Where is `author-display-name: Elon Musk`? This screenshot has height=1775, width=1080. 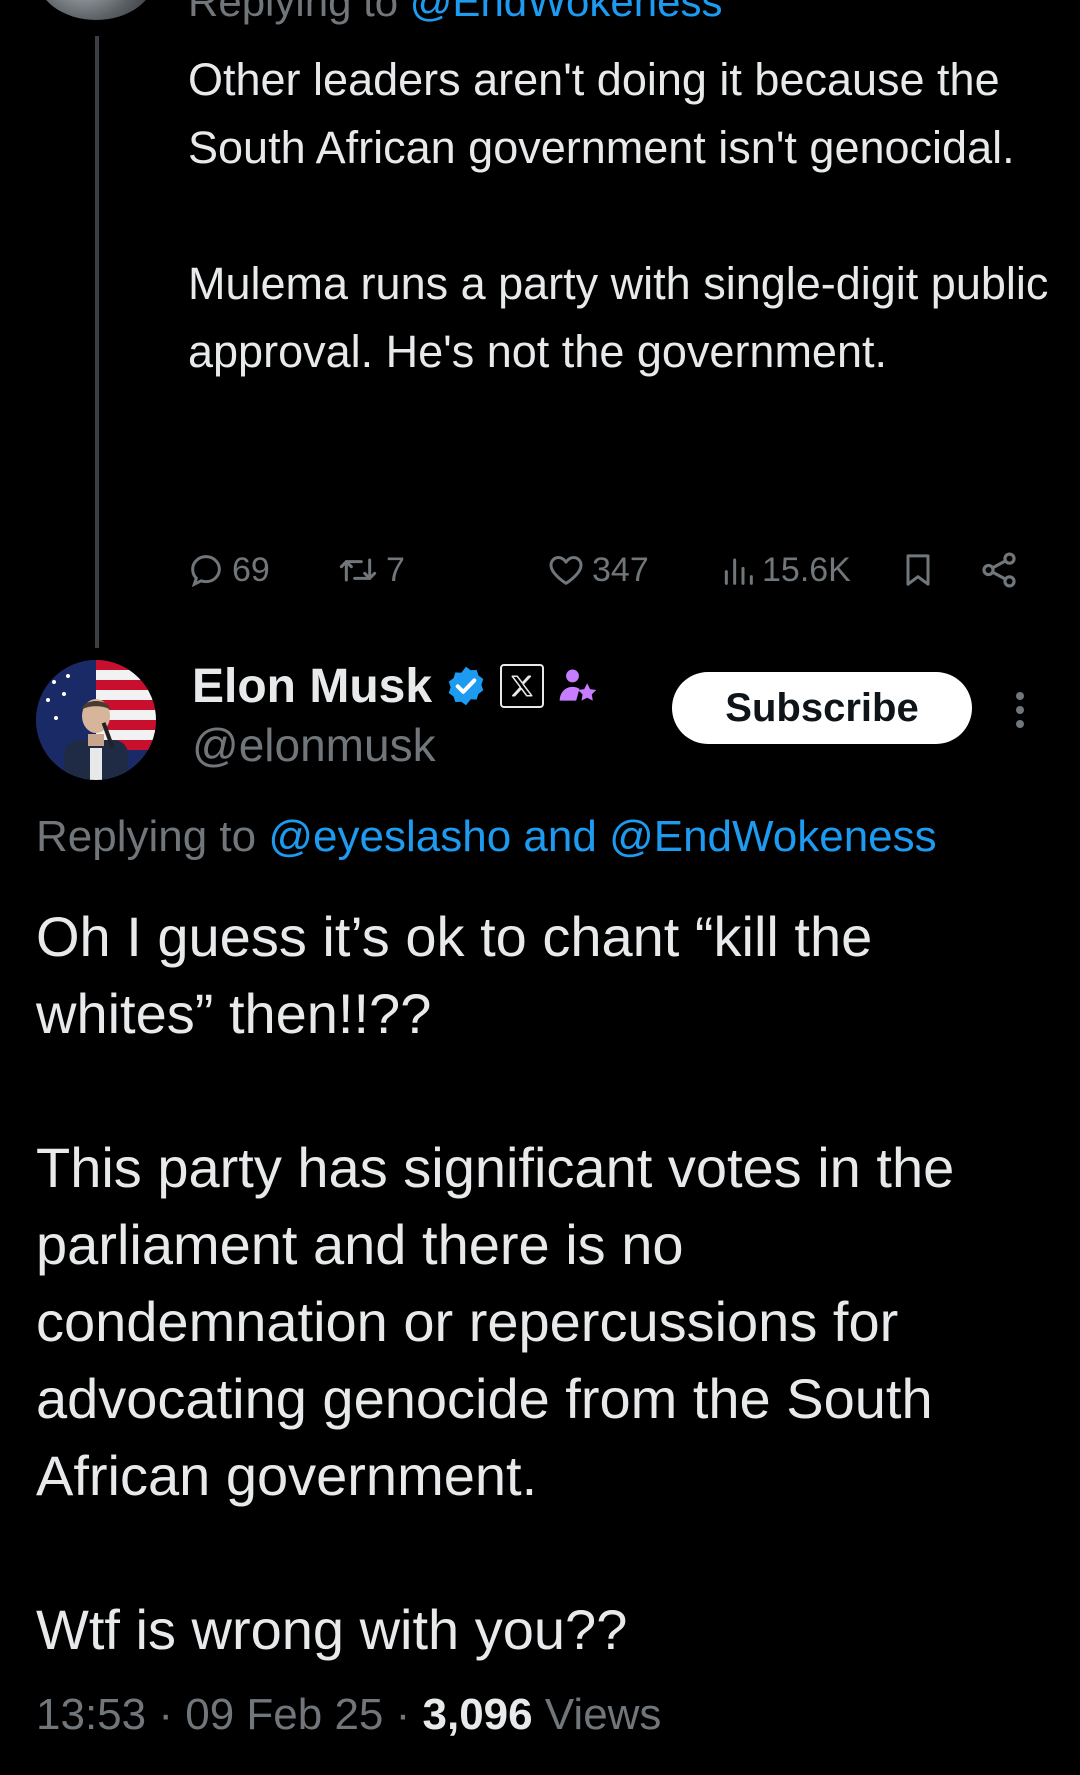
author-display-name: Elon Musk is located at coordinates (312, 686).